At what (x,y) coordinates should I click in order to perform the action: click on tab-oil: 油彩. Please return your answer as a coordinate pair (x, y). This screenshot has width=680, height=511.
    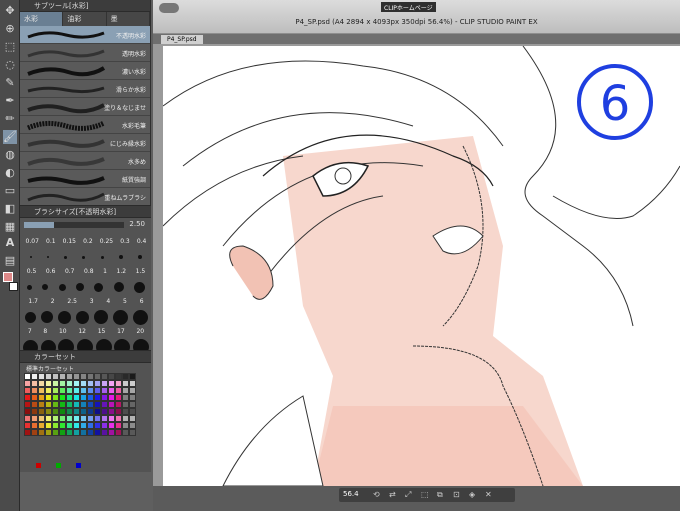
    Looking at the image, I should click on (85, 19).